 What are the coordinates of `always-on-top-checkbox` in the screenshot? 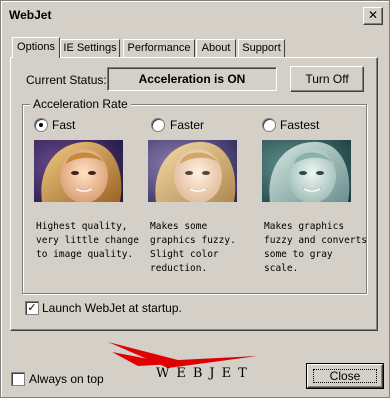 It's located at (18, 379).